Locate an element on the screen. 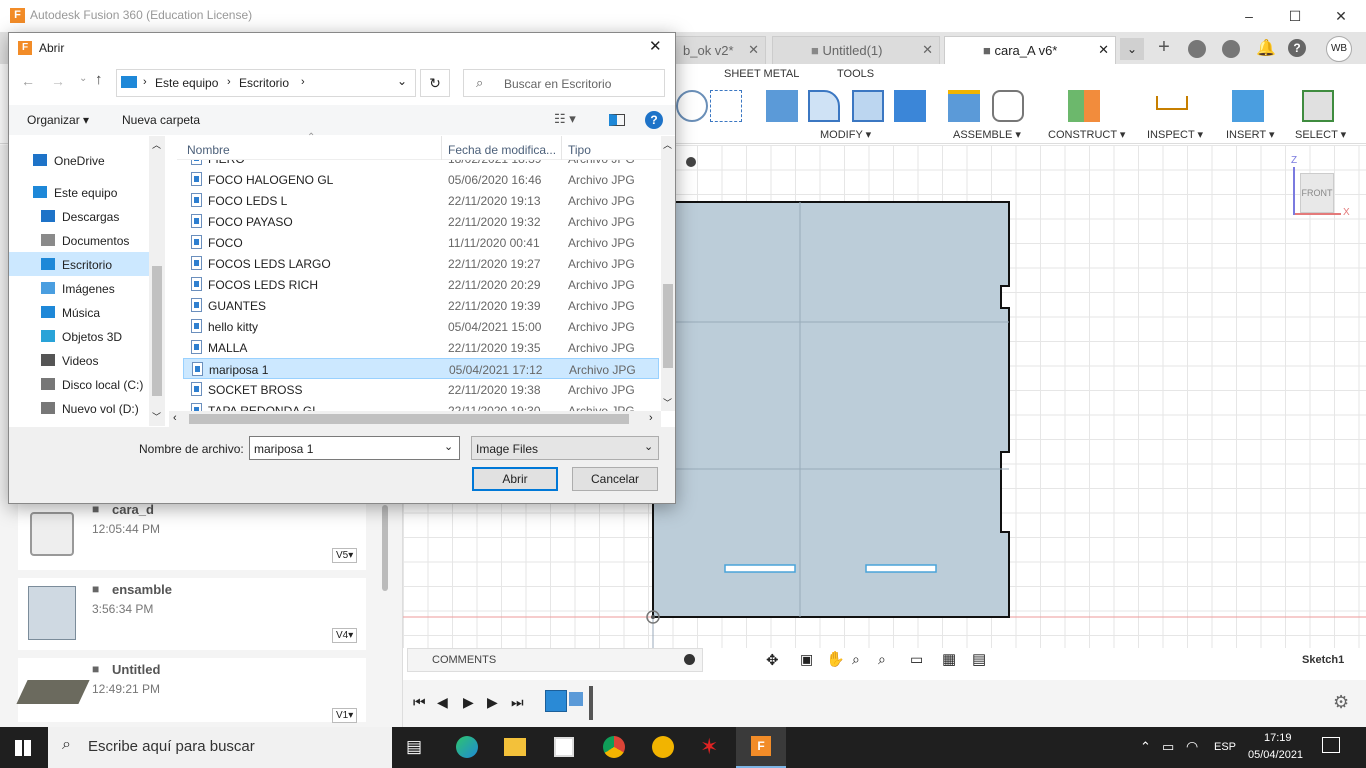 This screenshot has width=1366, height=768. add-comment-icon is located at coordinates (689, 659).